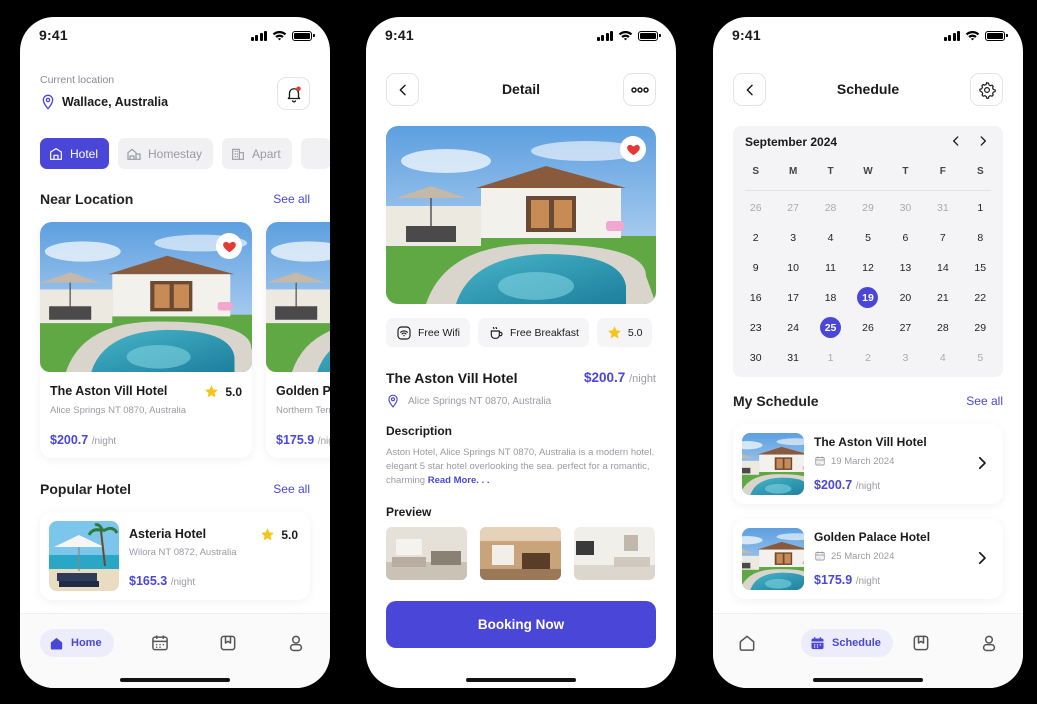 The width and height of the screenshot is (1037, 704). I want to click on day-number: 25, so click(831, 327).